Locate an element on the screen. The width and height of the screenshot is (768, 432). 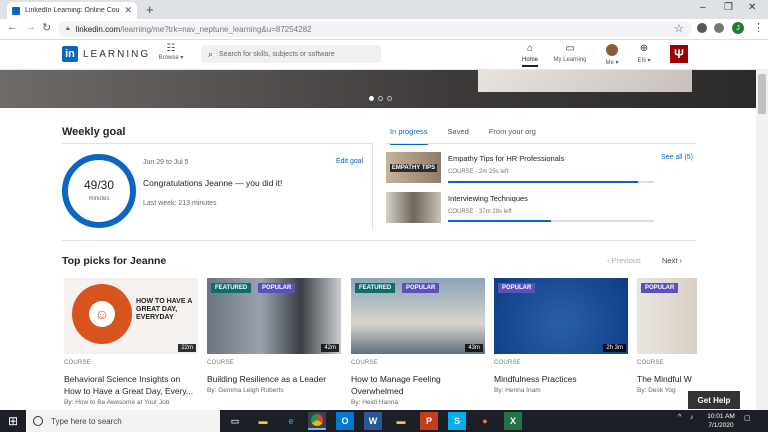
course-thumbnail: EMPATHY TIPS is located at coordinates (413, 167).